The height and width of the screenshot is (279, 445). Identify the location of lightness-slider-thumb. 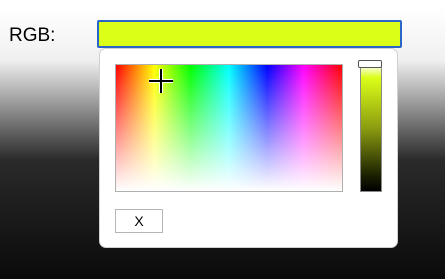
(370, 64).